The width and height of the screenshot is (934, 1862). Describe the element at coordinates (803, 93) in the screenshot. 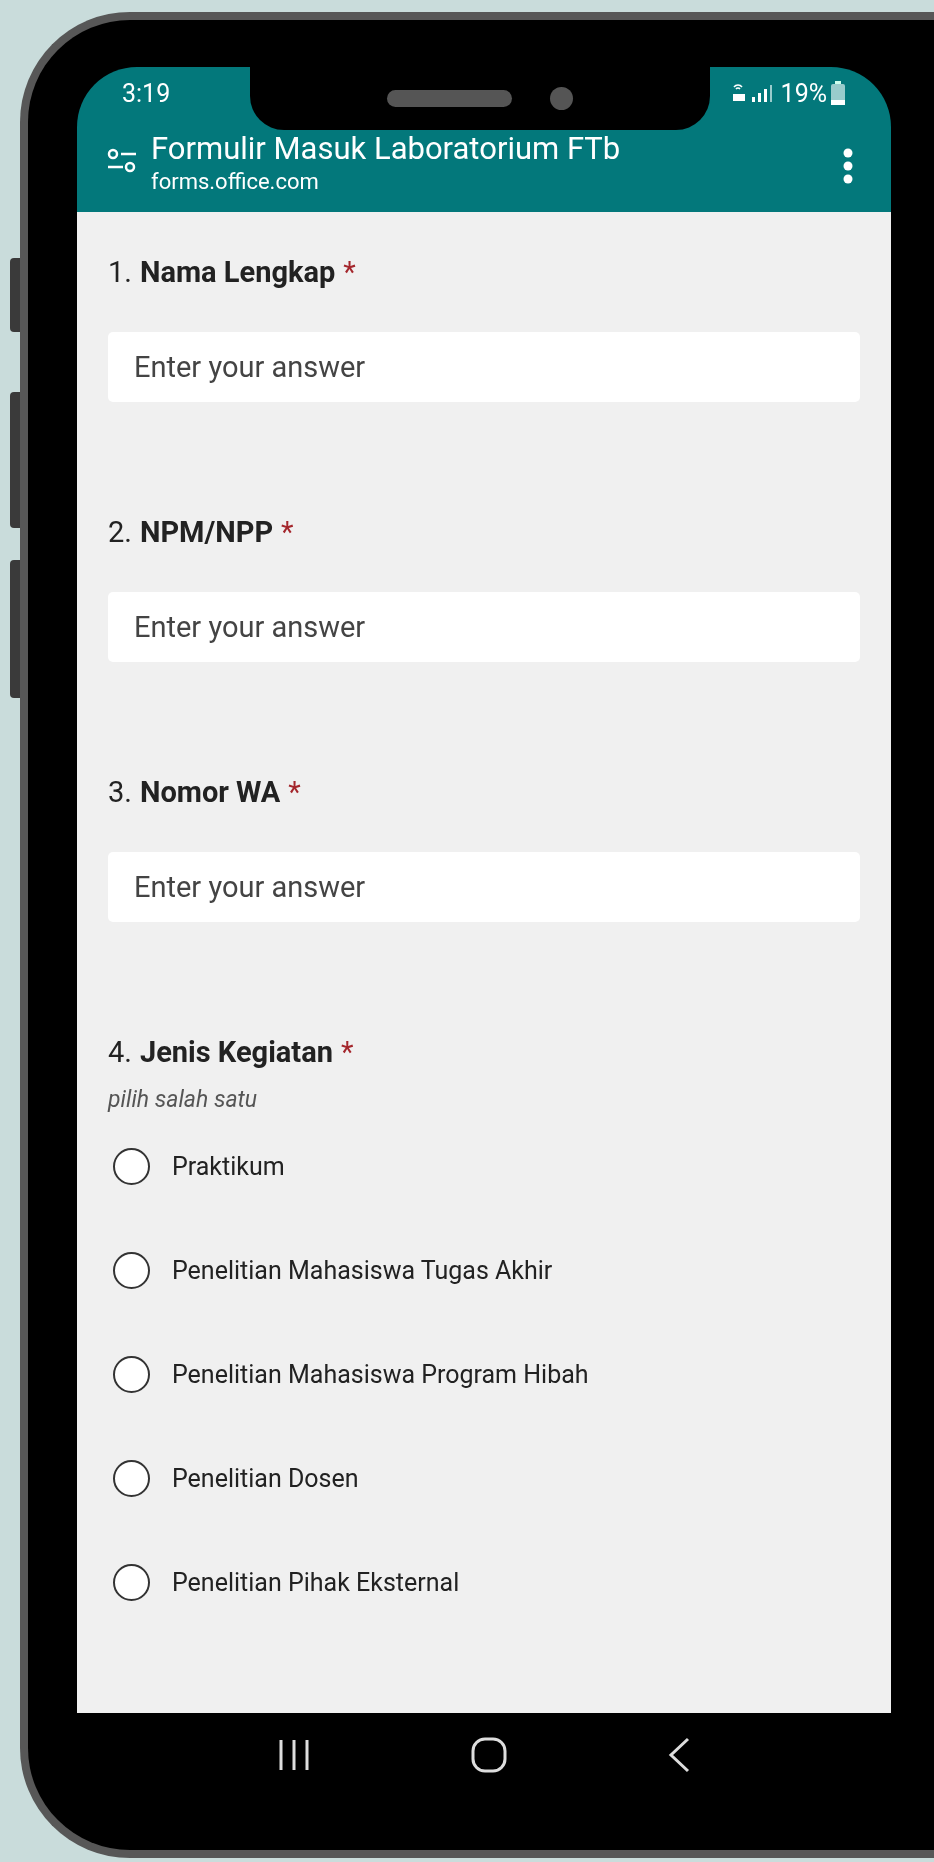

I see `battery-percent: 19%` at that location.